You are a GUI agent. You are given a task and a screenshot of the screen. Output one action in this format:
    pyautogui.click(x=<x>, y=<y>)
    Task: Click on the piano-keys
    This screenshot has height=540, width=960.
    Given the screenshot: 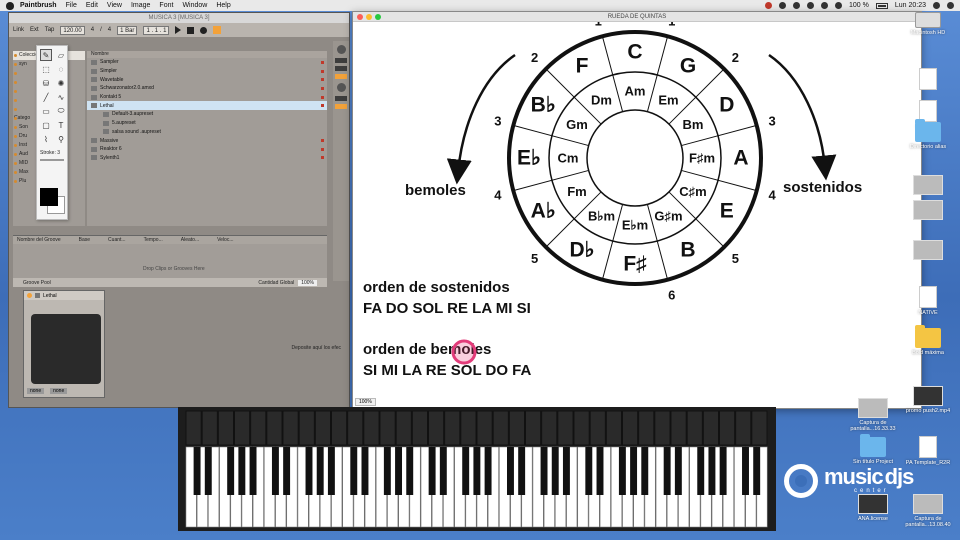 What is the action you would take?
    pyautogui.click(x=477, y=469)
    